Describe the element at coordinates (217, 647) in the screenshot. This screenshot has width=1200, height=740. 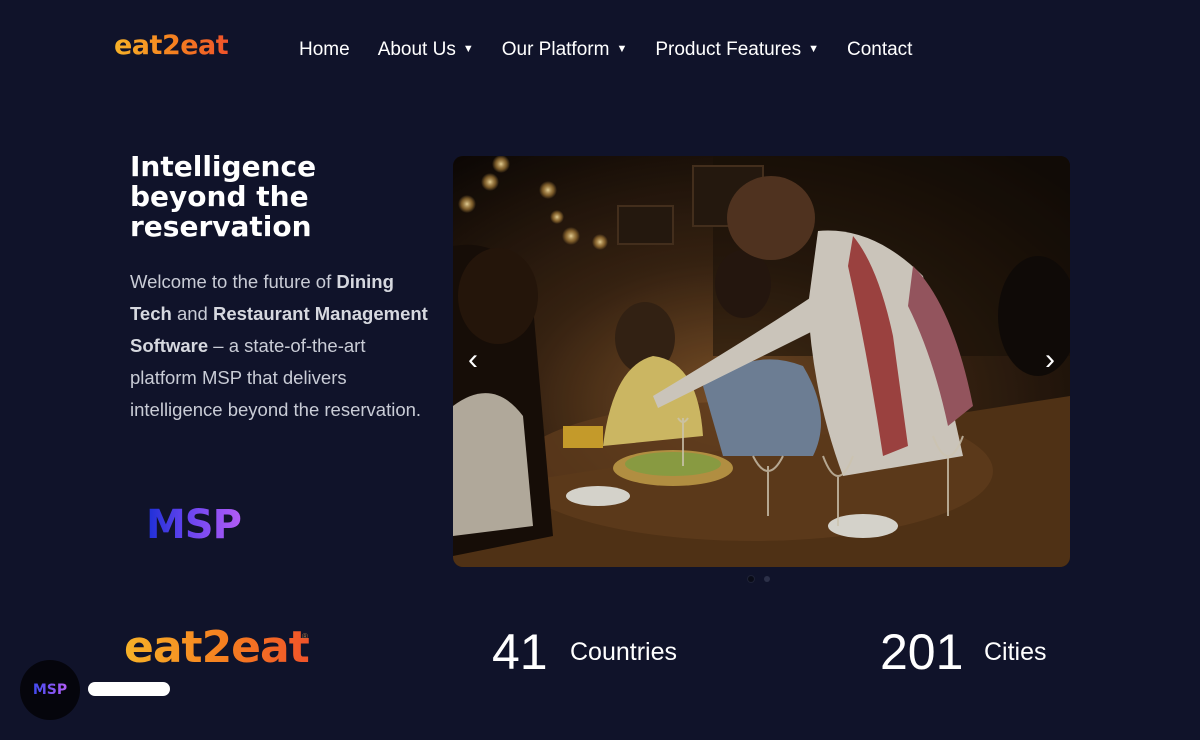
I see `eat2eat-brand-logo: eat2eat` at that location.